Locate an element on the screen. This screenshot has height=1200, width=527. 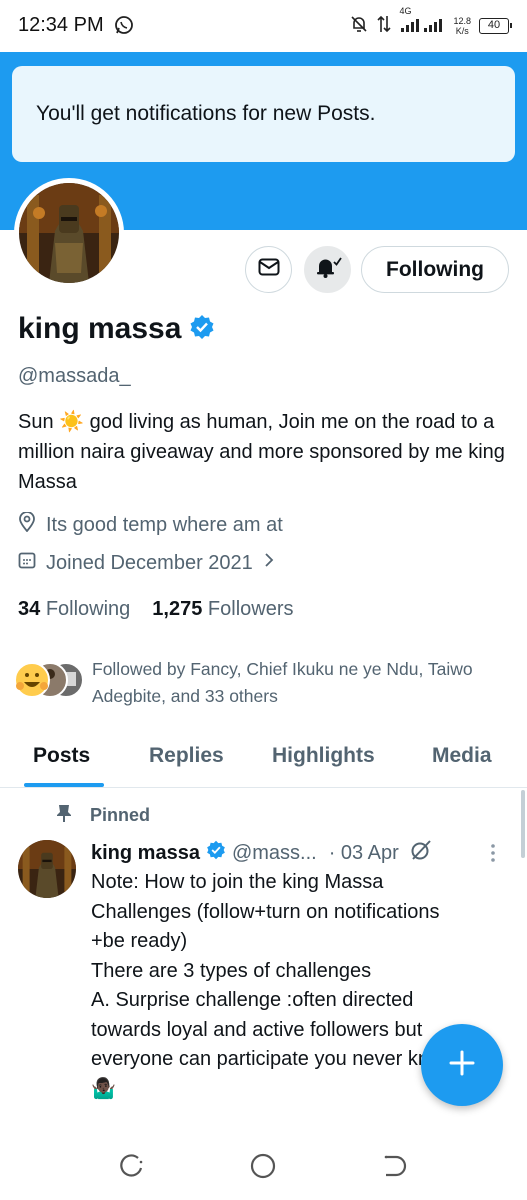
post-line: There are 3 types of challenges is located at coordinates (231, 970).